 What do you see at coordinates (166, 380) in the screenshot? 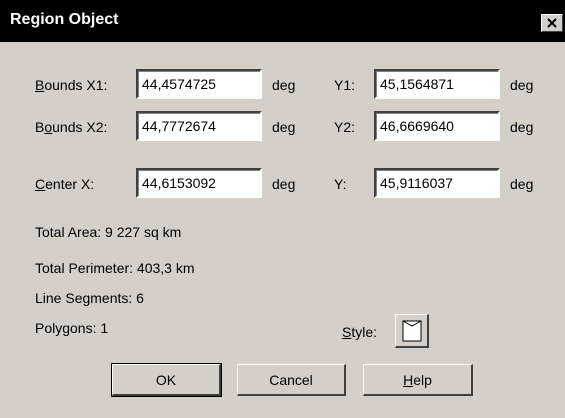
I see `ok-button: OK` at bounding box center [166, 380].